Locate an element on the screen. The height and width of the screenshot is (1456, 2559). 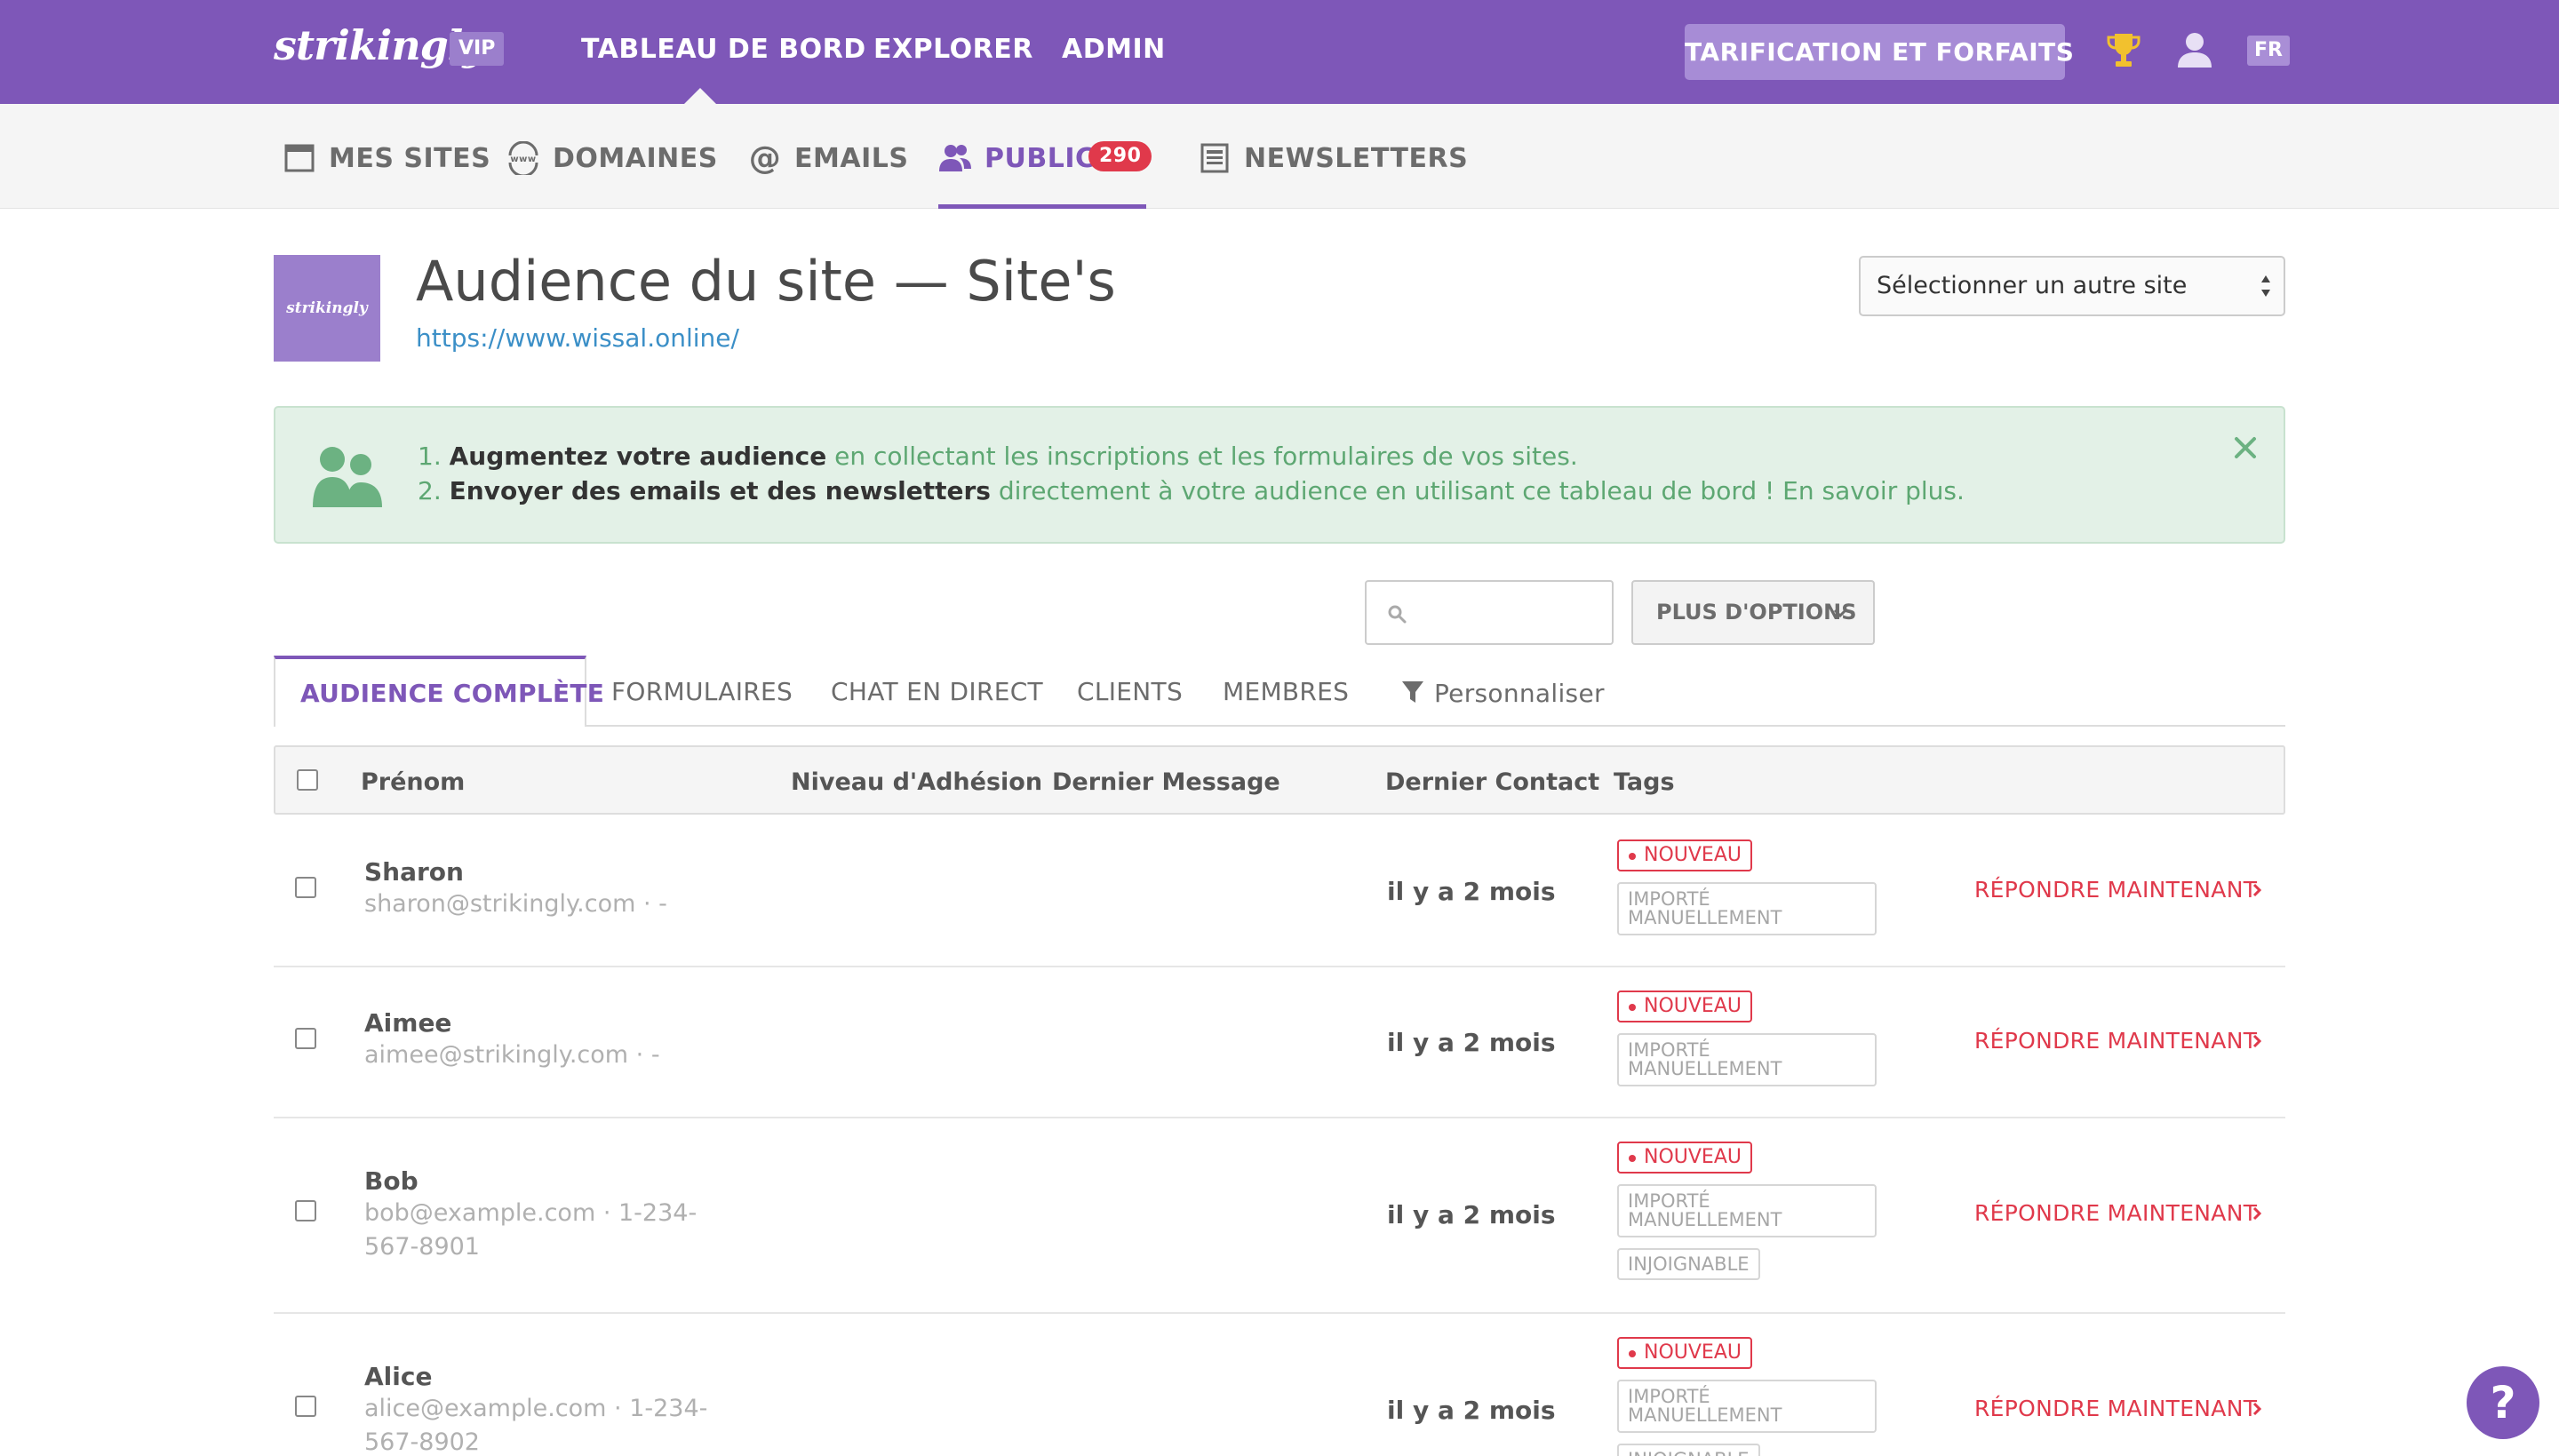
site-select-dropdown: Sélectionner un autre site is located at coordinates (2072, 286).